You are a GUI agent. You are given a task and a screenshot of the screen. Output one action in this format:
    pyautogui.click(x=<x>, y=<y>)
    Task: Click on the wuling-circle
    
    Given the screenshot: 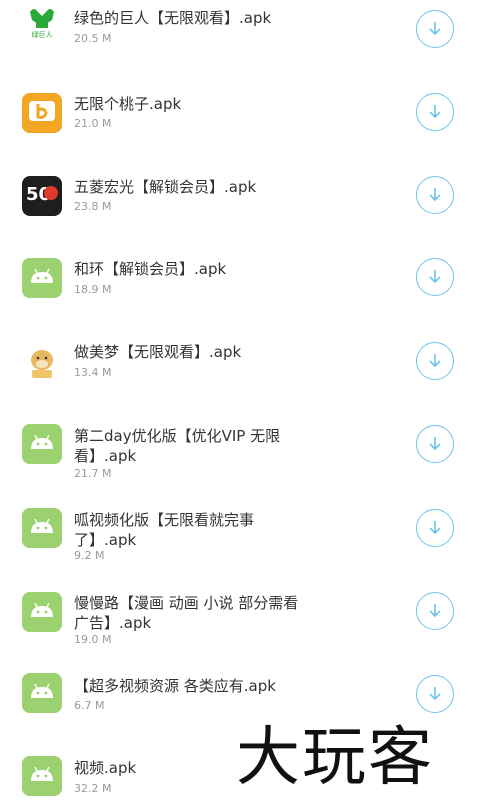 What is the action you would take?
    pyautogui.click(x=51, y=193)
    